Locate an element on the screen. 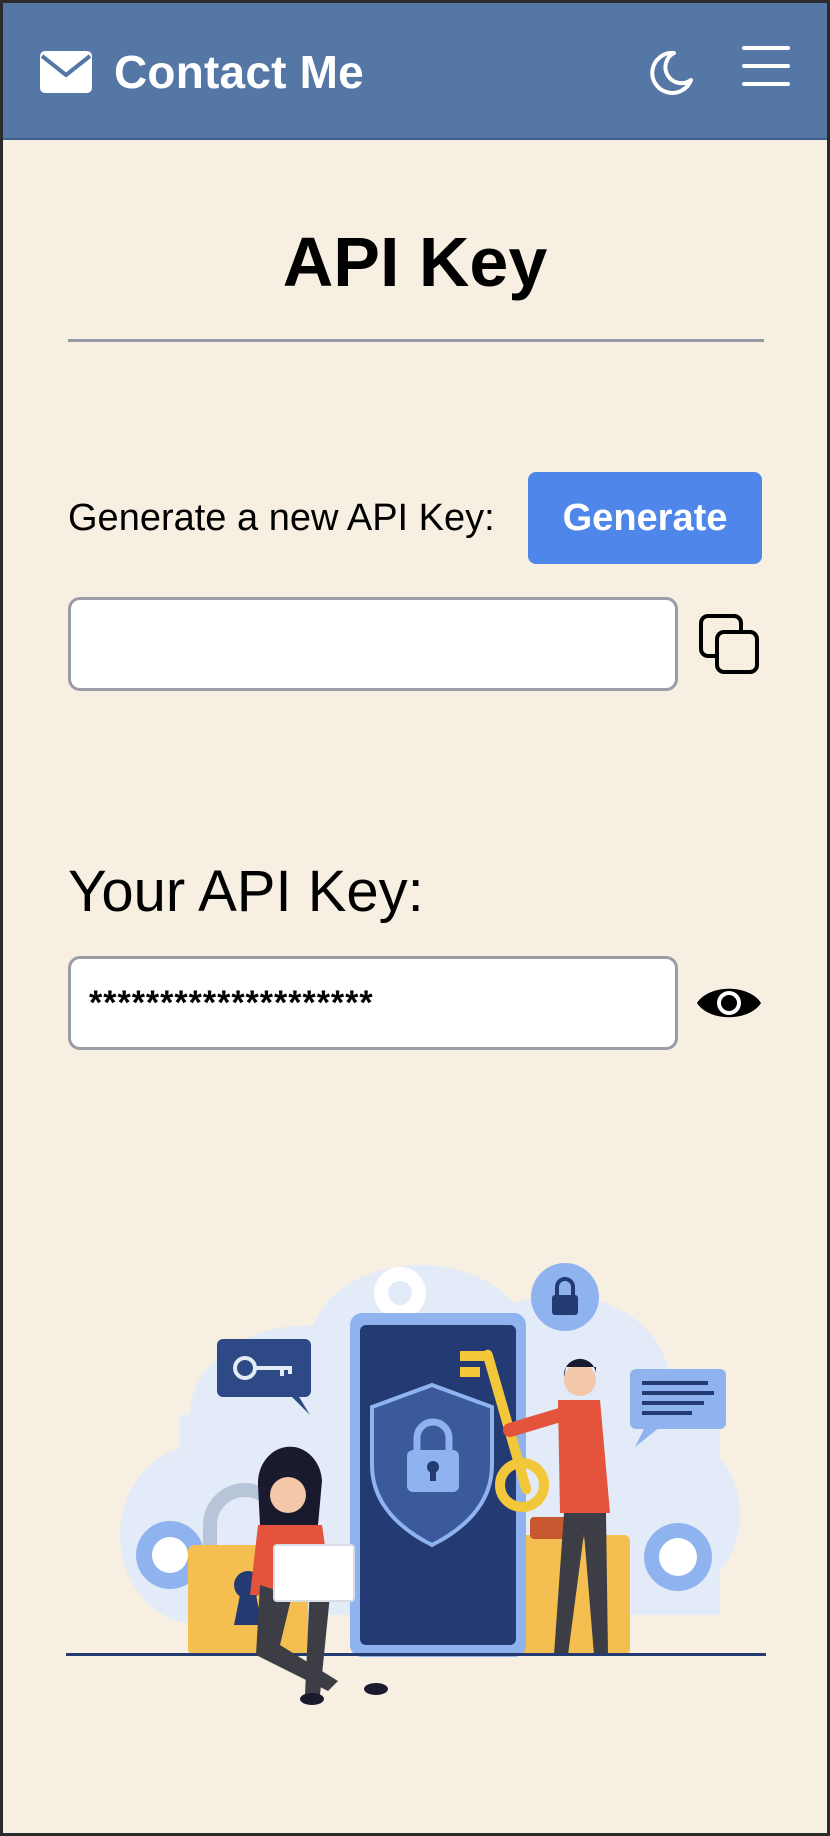 The height and width of the screenshot is (1836, 830). generate-button: Generate is located at coordinates (645, 518).